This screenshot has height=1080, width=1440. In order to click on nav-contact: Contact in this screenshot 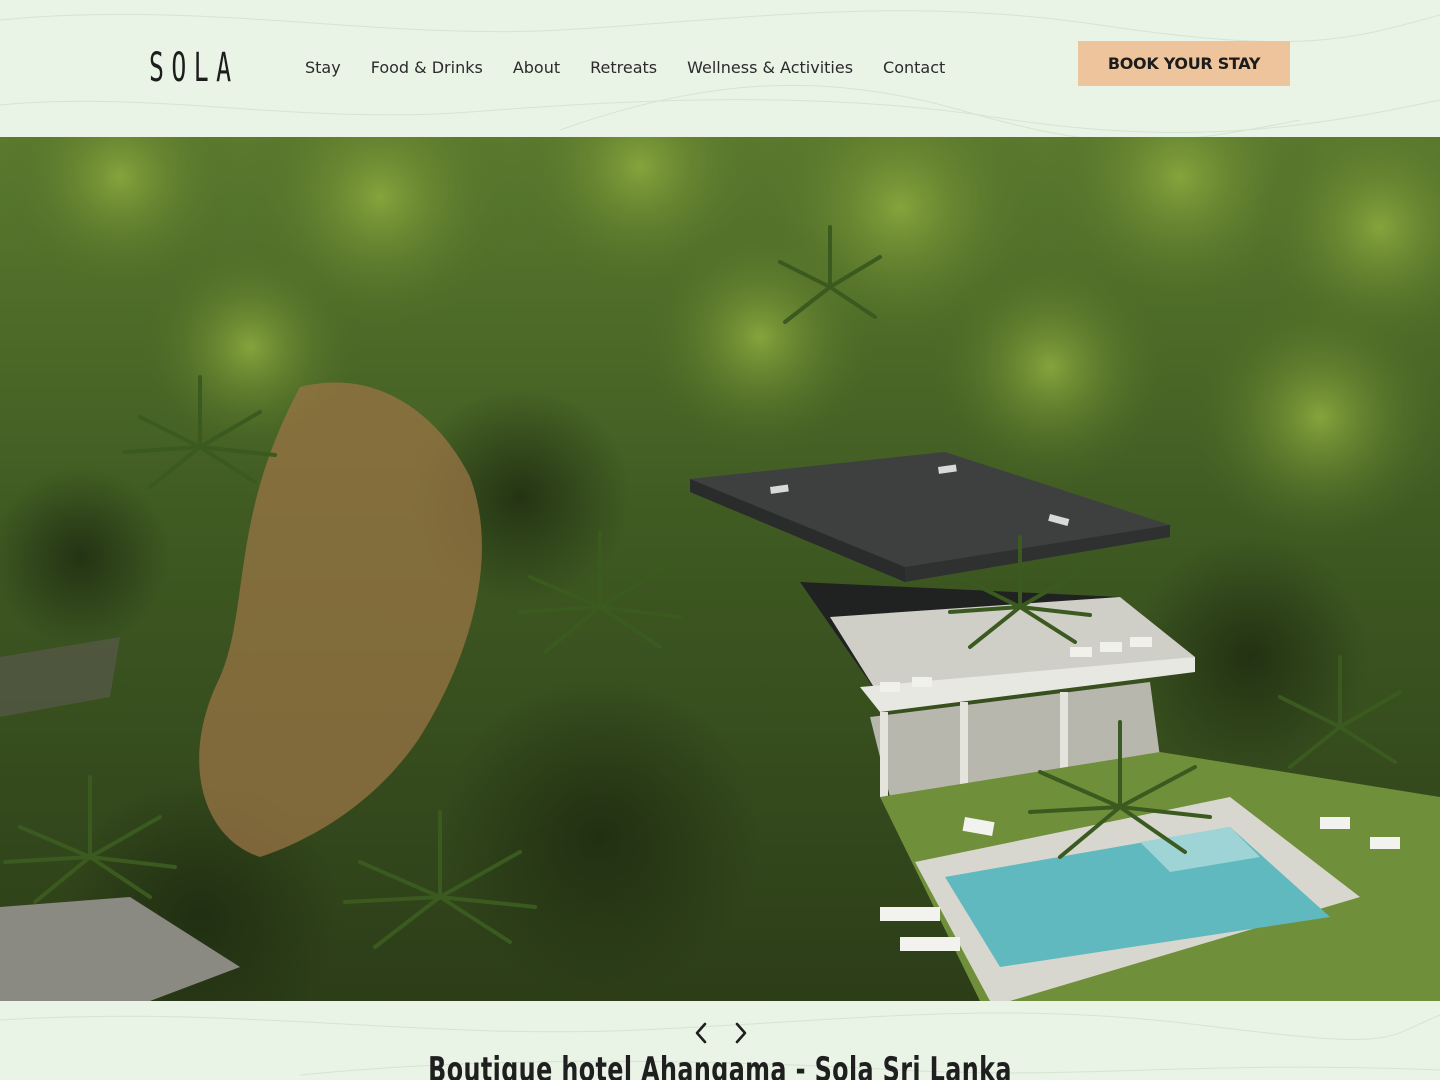, I will do `click(914, 68)`.